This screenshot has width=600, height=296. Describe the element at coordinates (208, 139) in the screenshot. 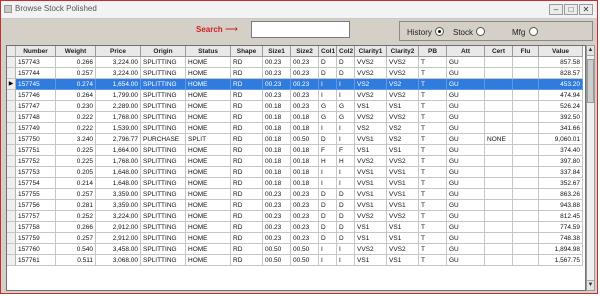

I see `cell-status: SPLIT` at that location.